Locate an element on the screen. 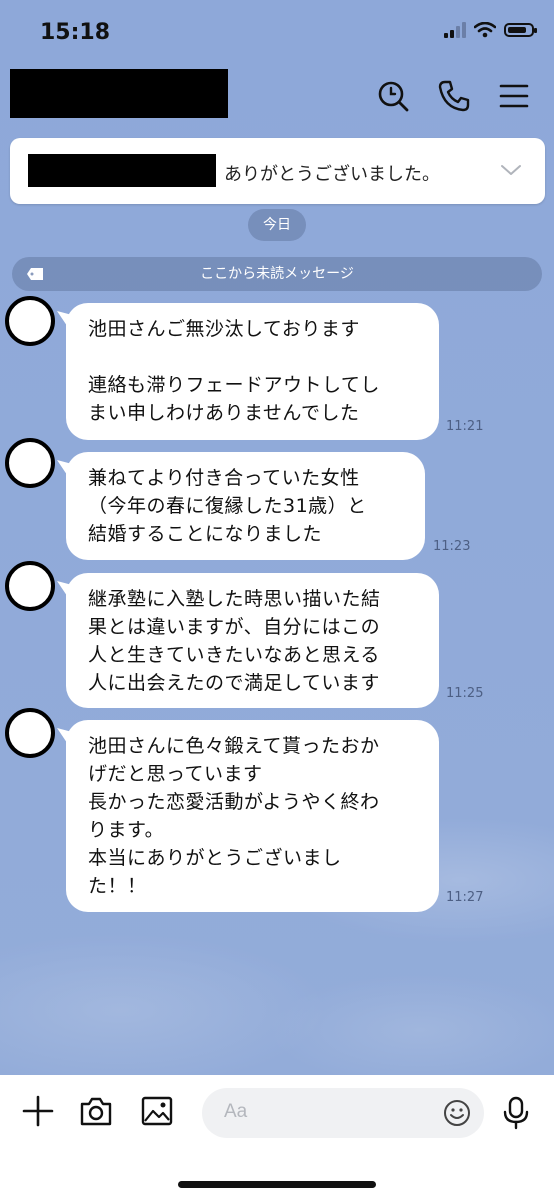 The width and height of the screenshot is (554, 1200). announcement-text: ありがとうございました。 is located at coordinates (332, 174).